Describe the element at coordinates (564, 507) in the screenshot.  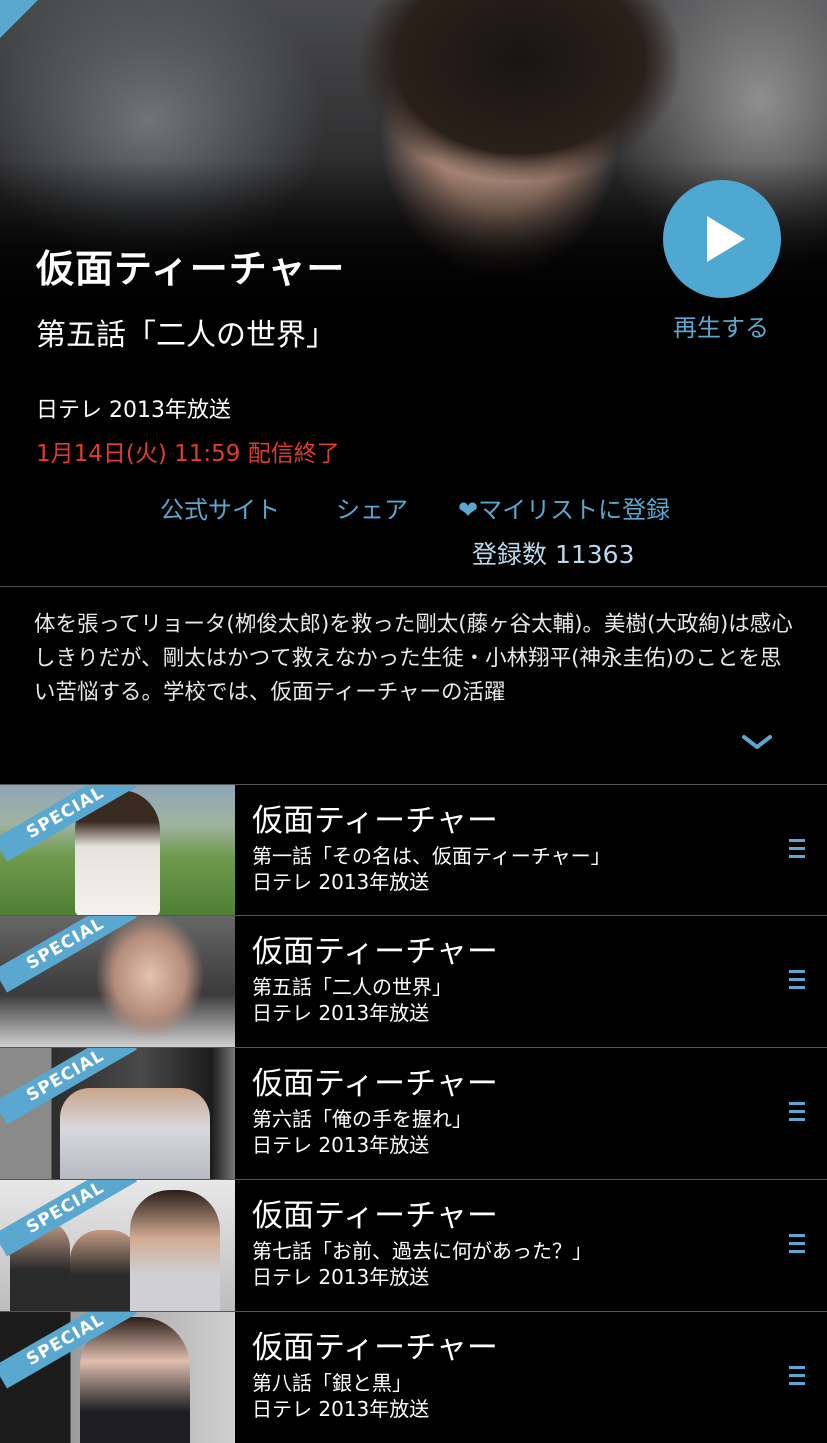
I see `add-mylist-link: ❤マイリストに登録` at that location.